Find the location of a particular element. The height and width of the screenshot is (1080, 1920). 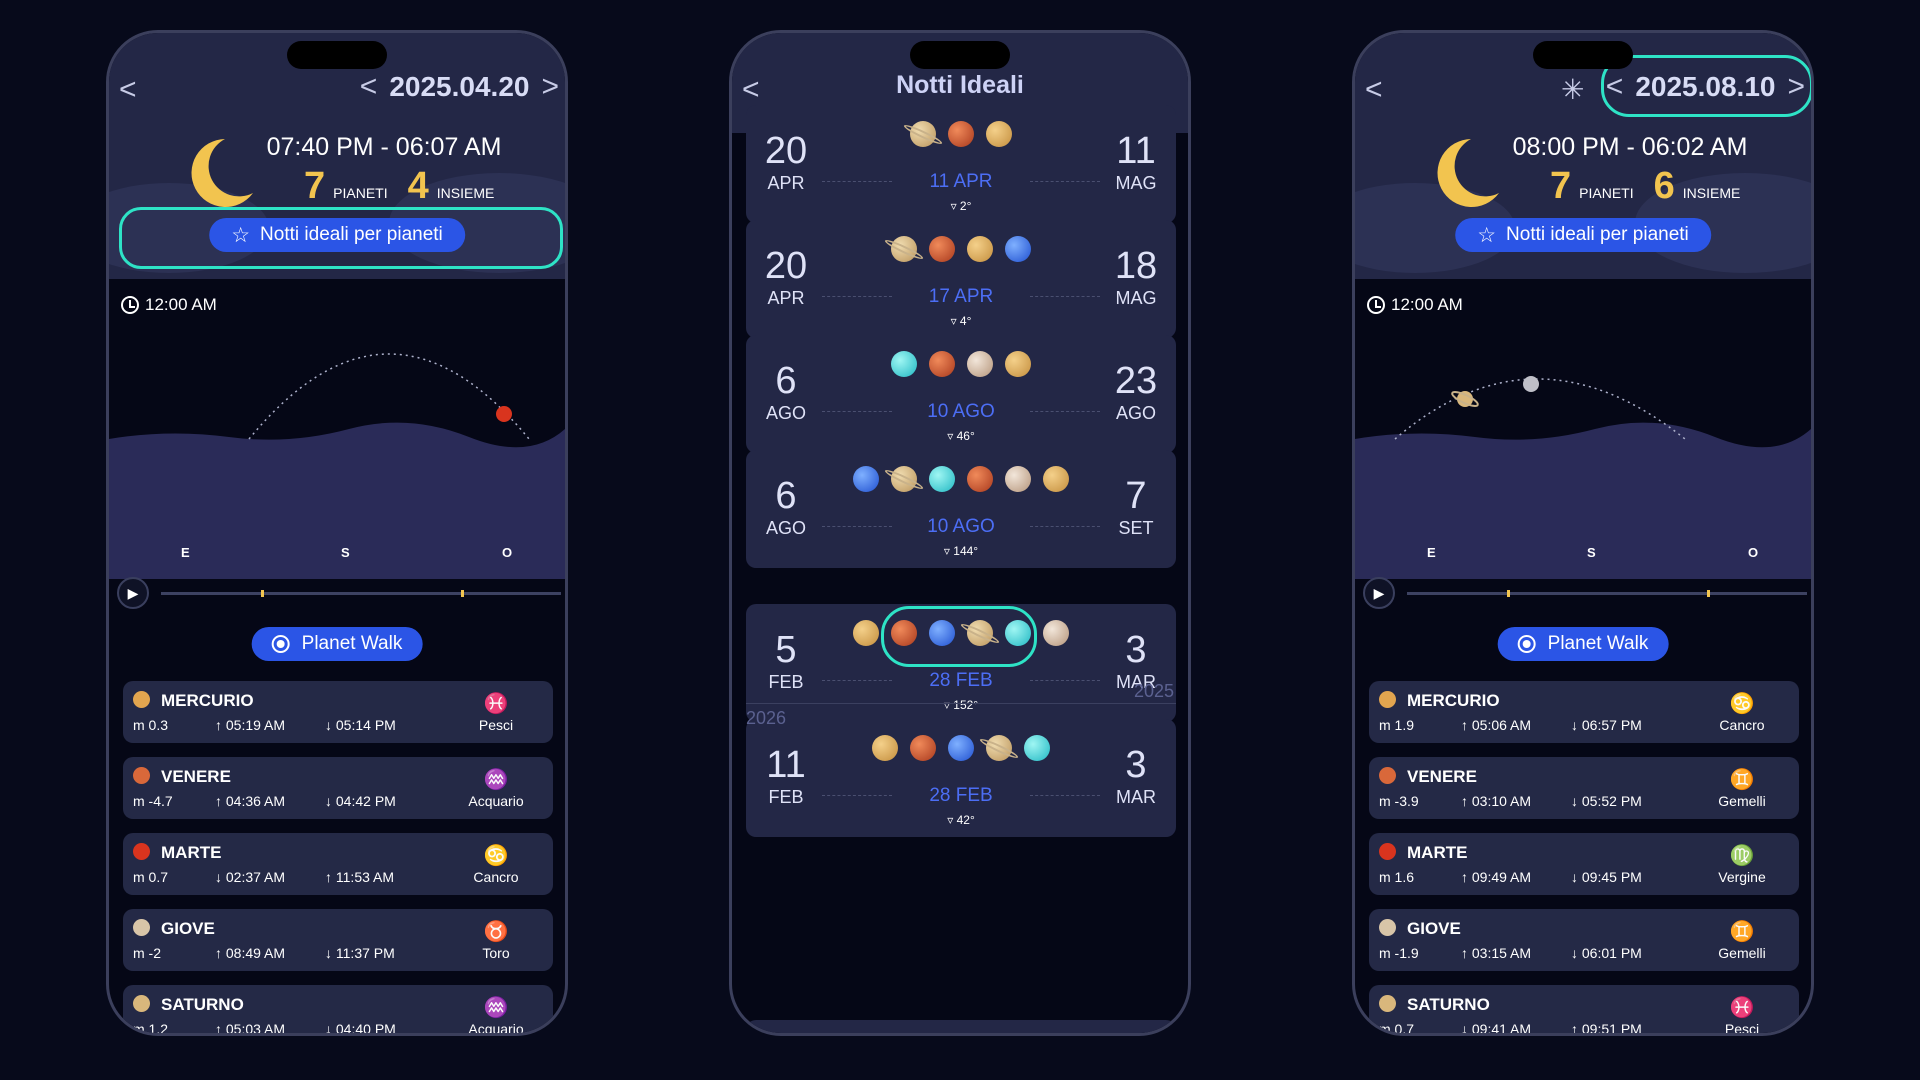

highlight-ring is located at coordinates (1706, 86).